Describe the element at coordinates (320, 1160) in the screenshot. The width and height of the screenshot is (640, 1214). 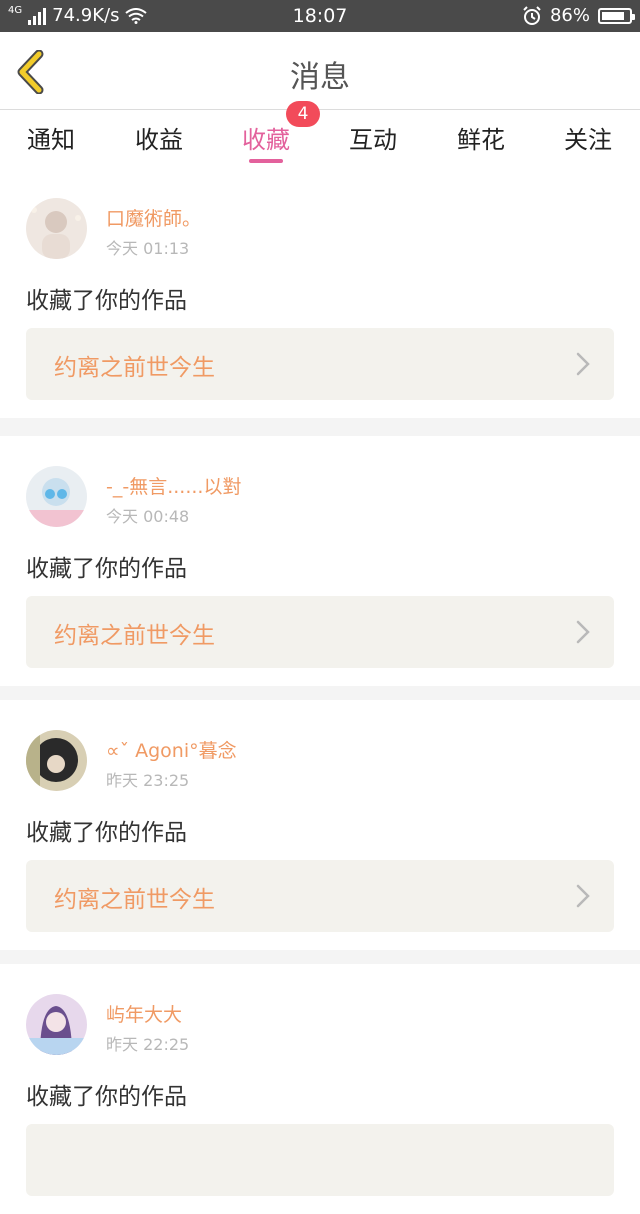
I see `work-link` at that location.